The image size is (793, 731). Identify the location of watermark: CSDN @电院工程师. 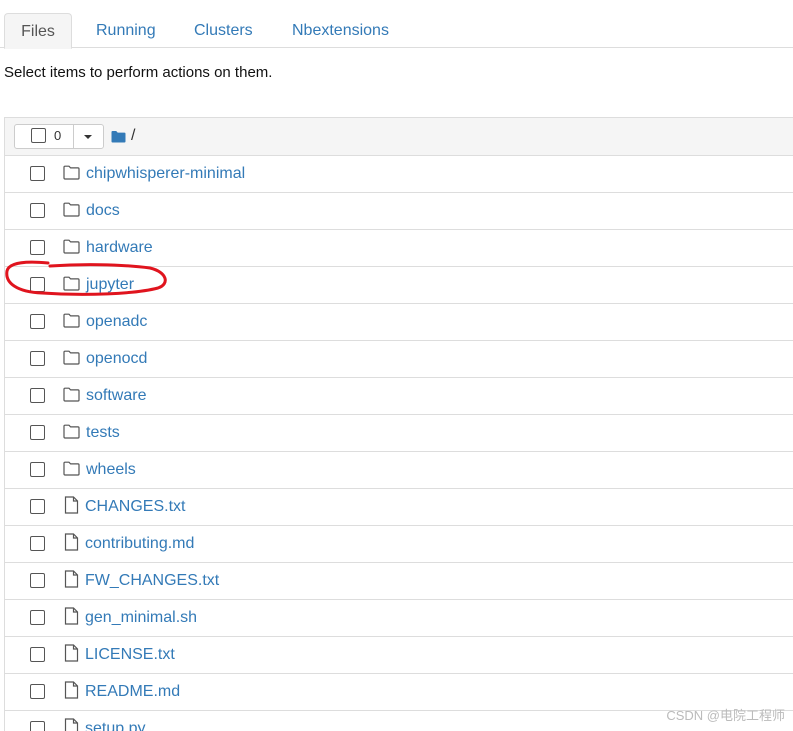
(725, 715).